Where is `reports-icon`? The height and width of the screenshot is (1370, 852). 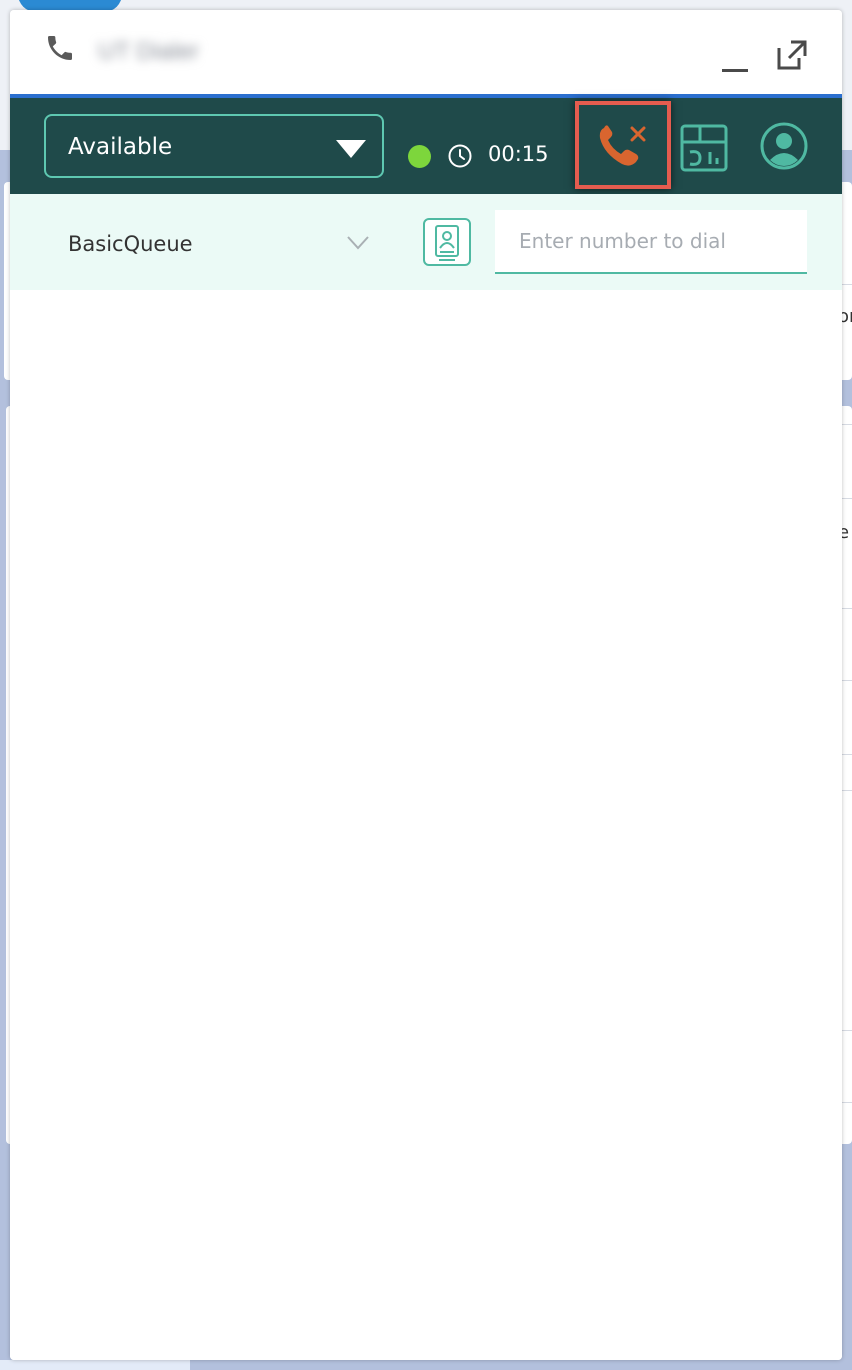 reports-icon is located at coordinates (704, 148).